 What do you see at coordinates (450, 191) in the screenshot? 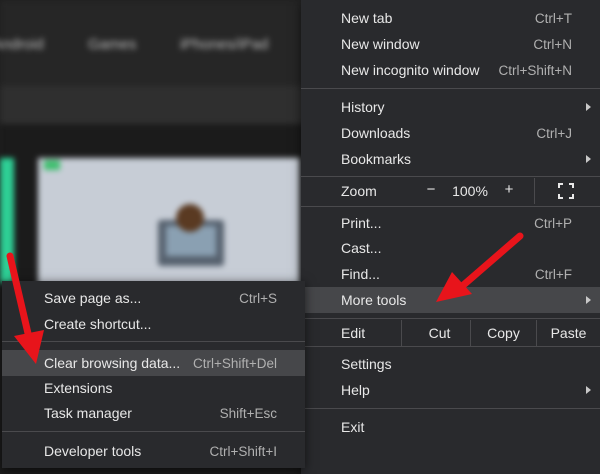
I see `zoom-row: Zoom − 100% +` at bounding box center [450, 191].